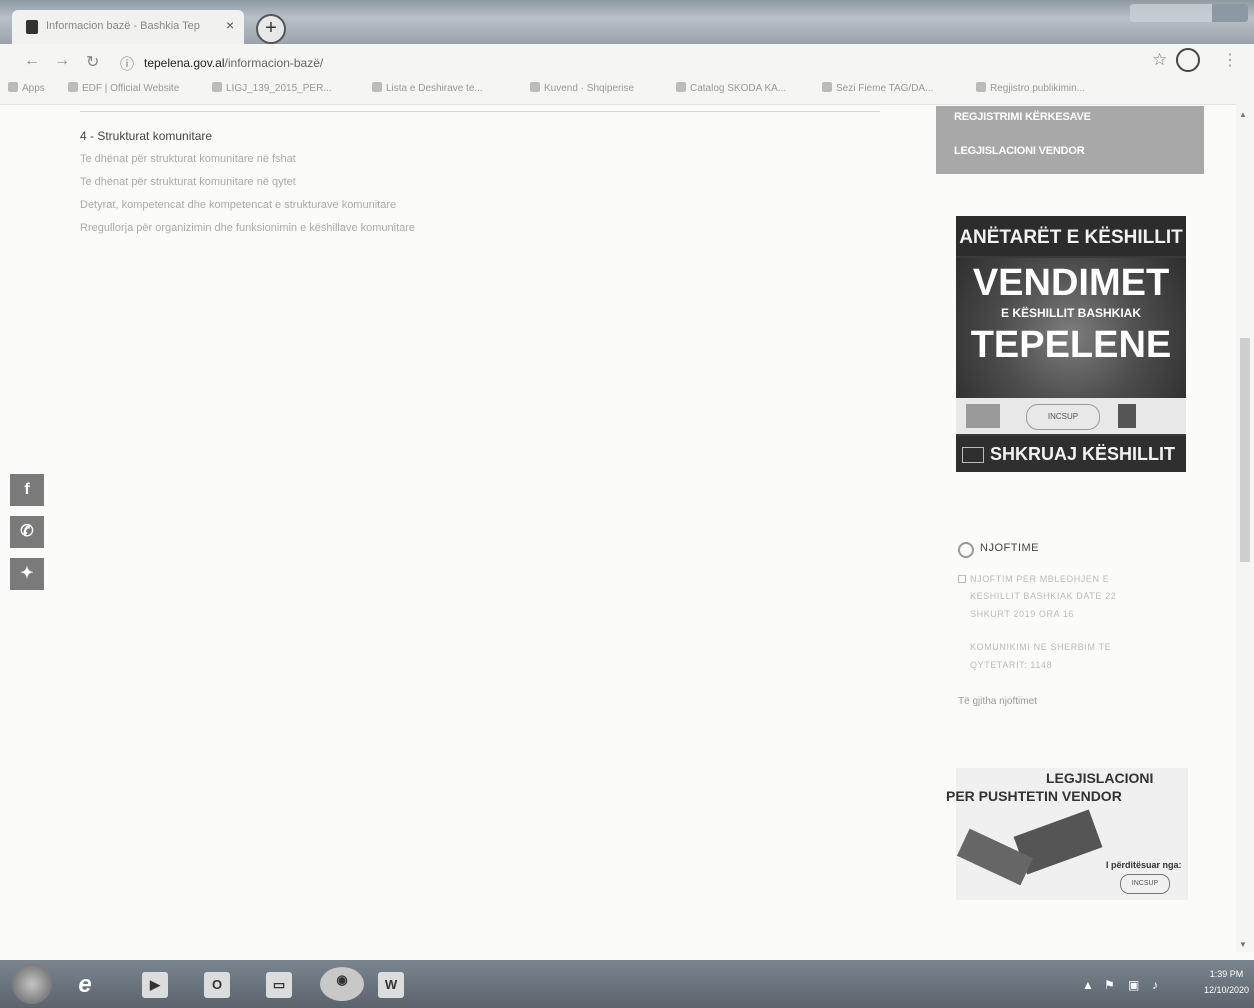 The width and height of the screenshot is (1254, 1008). Describe the element at coordinates (1043, 596) in the screenshot. I see `notice-item-1: KESHILLIT BASHKIAK DATE 22` at that location.